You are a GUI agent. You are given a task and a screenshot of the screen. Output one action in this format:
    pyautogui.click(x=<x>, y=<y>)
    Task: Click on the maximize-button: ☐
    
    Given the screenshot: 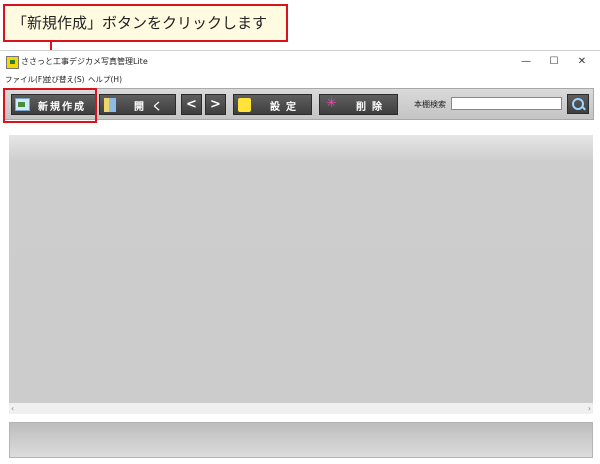 What is the action you would take?
    pyautogui.click(x=554, y=62)
    